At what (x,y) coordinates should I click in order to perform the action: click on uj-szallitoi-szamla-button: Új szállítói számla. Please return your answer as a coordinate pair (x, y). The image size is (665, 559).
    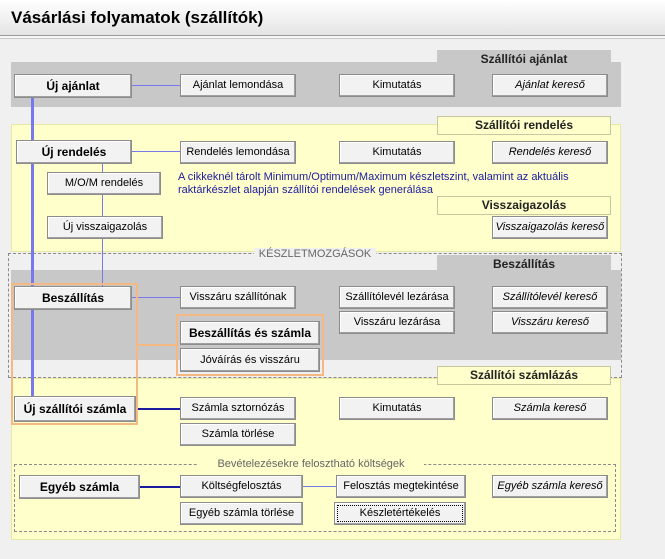
    Looking at the image, I should click on (75, 409).